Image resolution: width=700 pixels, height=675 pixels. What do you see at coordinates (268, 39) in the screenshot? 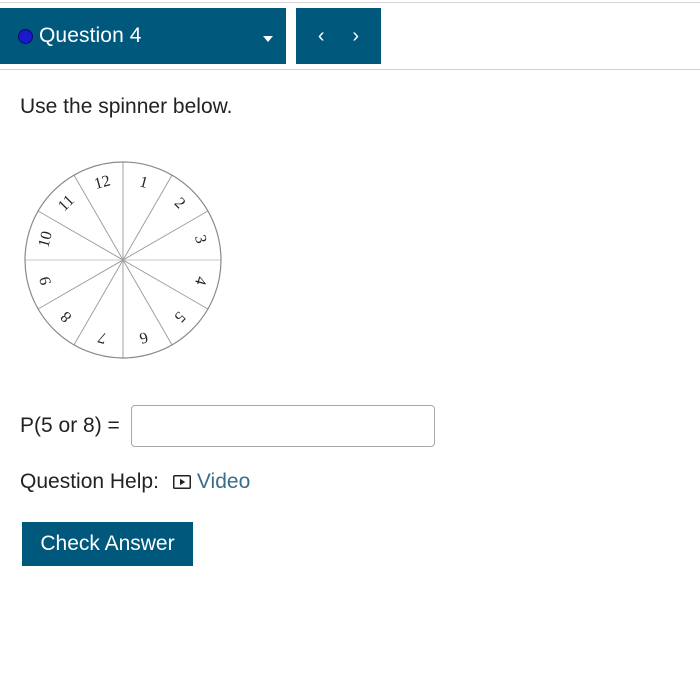
I see `caret-down-icon` at bounding box center [268, 39].